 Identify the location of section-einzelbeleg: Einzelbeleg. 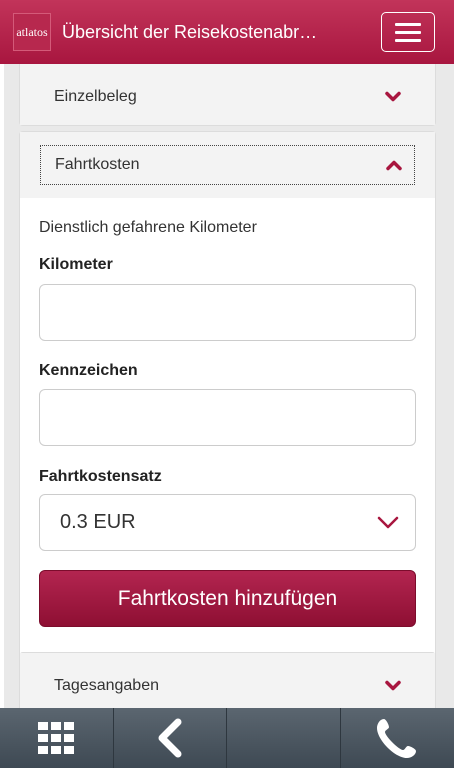
(227, 95).